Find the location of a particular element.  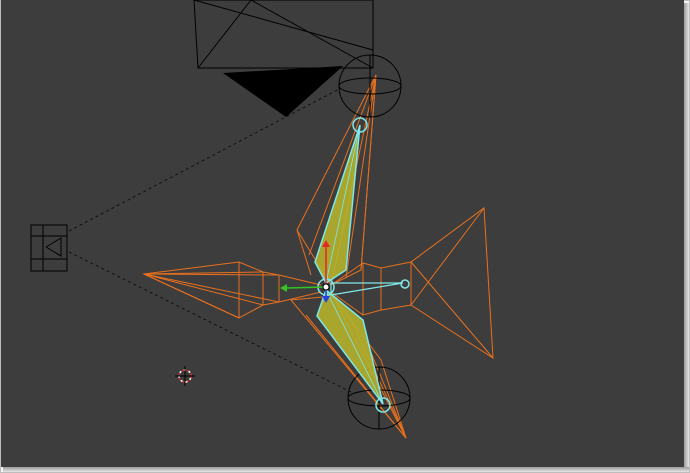

bone-upper is located at coordinates (337, 204).